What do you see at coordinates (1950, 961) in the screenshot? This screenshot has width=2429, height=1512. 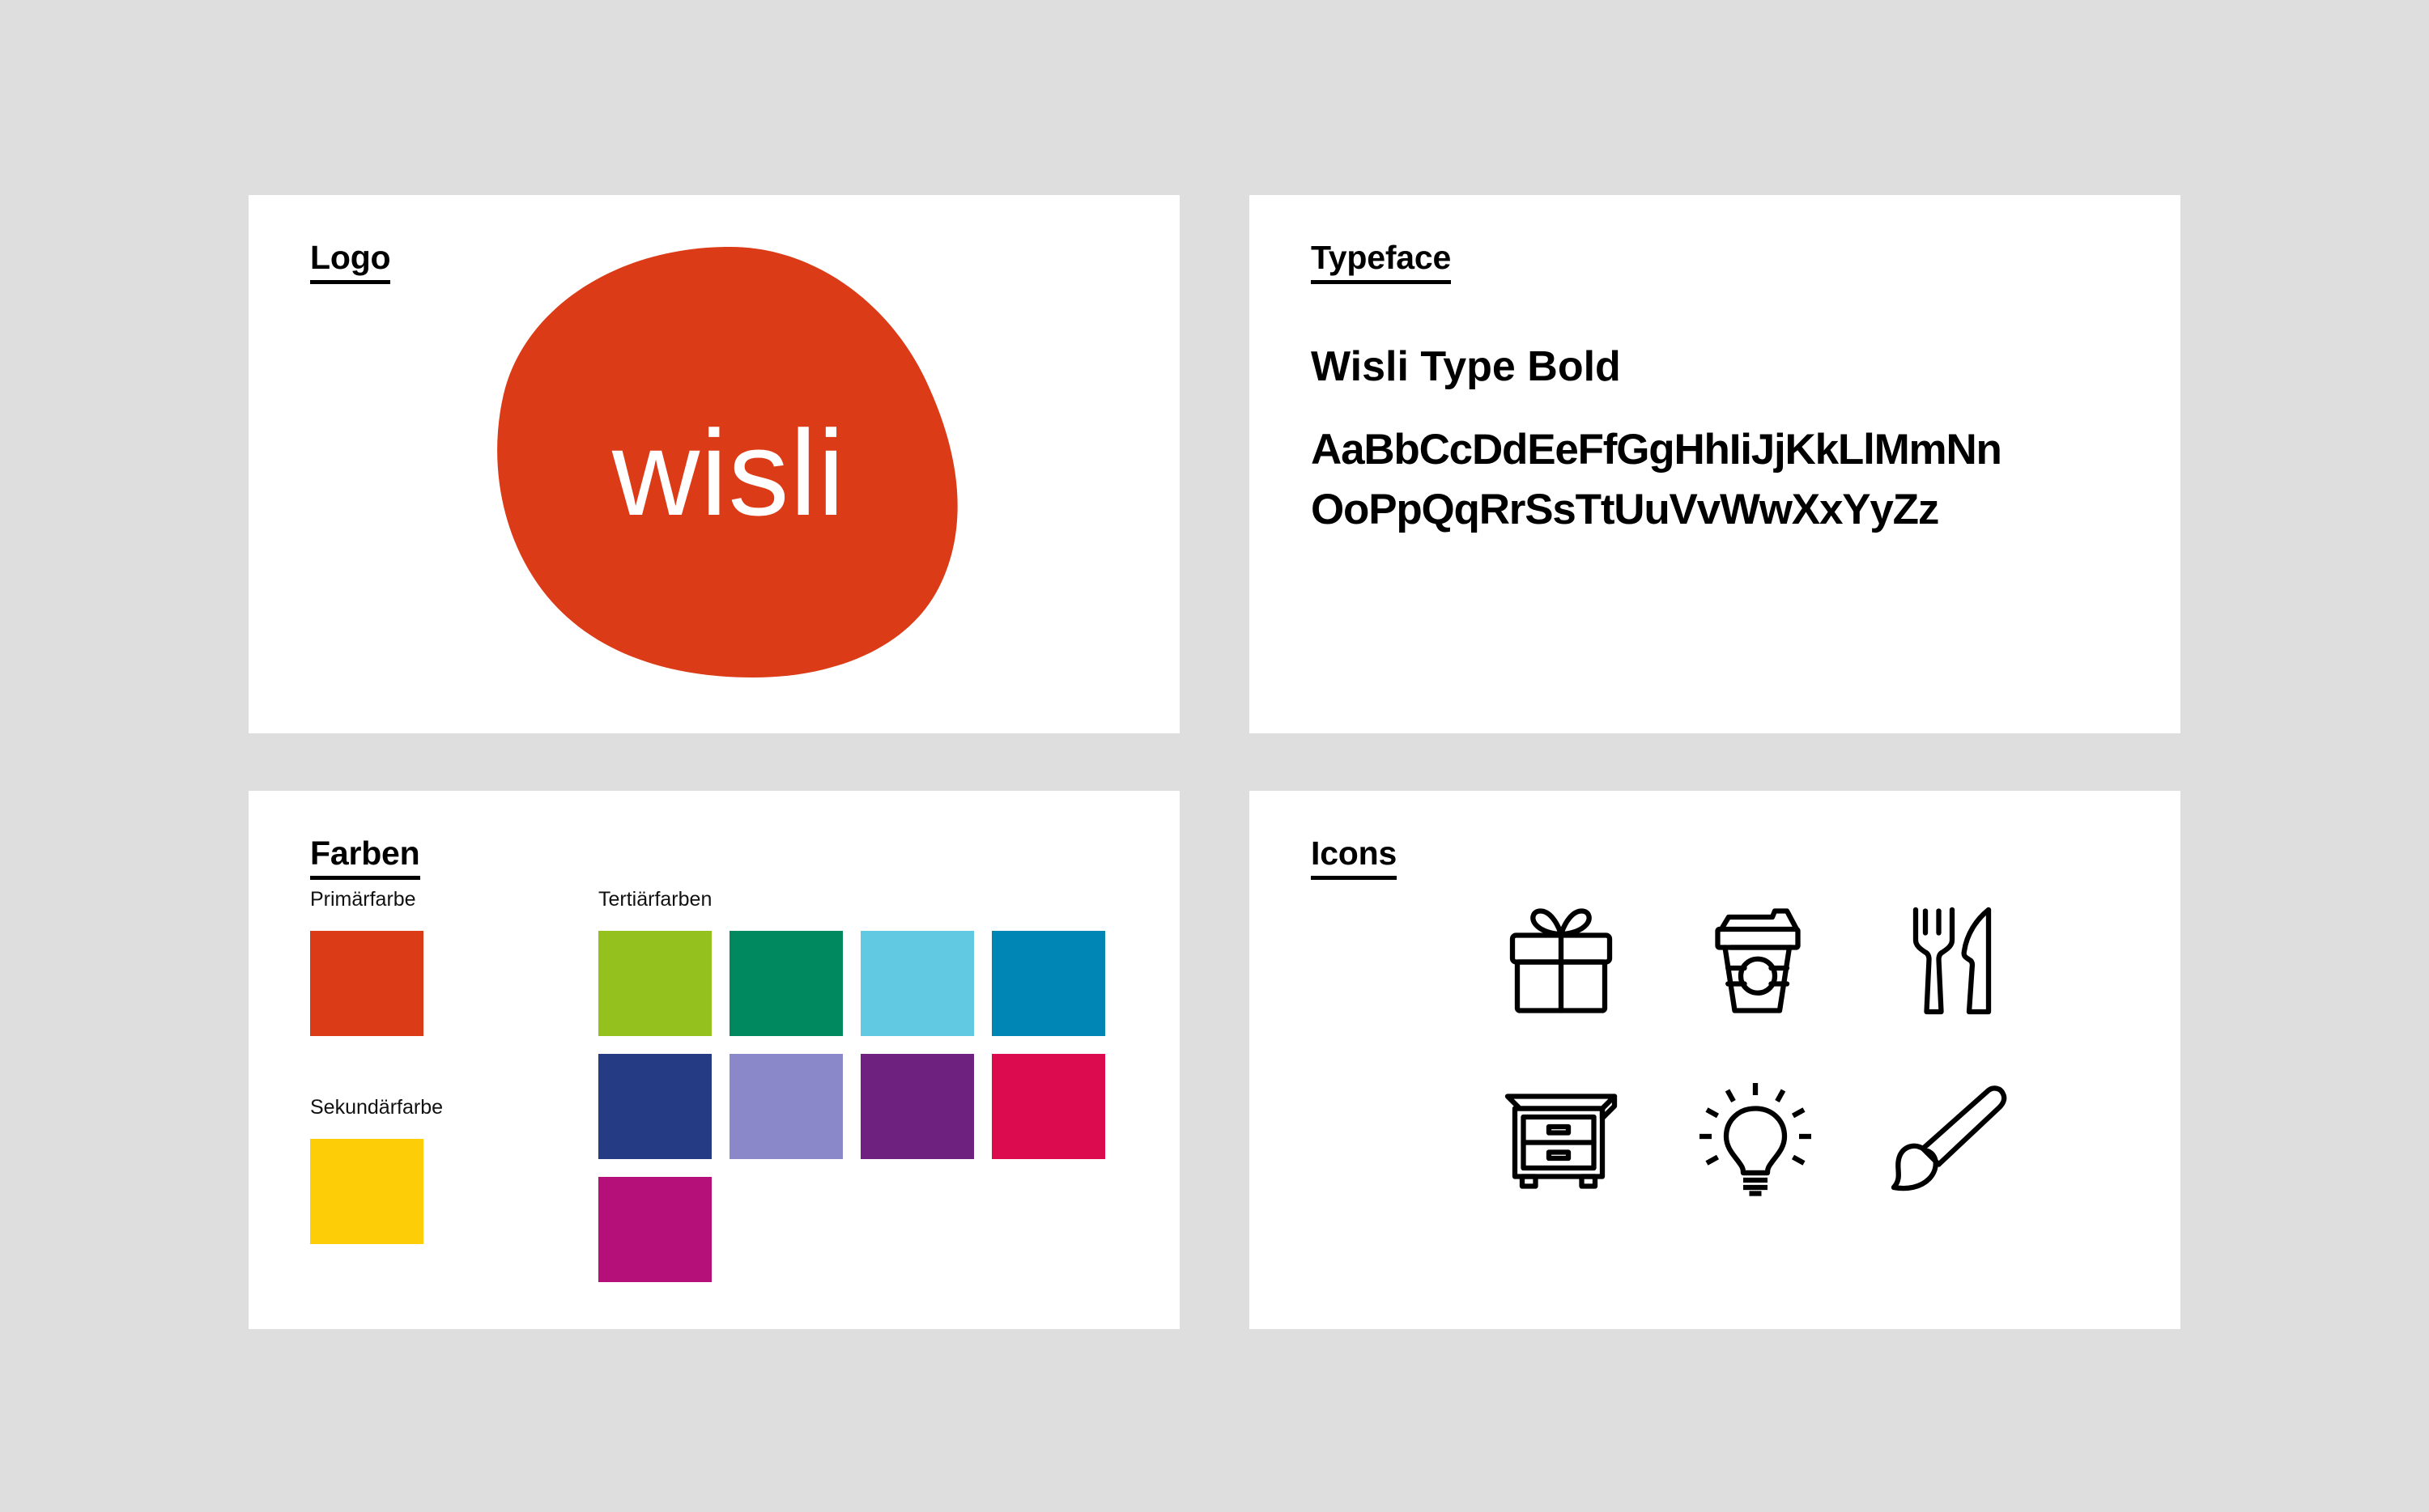 I see `cutlery-icon` at bounding box center [1950, 961].